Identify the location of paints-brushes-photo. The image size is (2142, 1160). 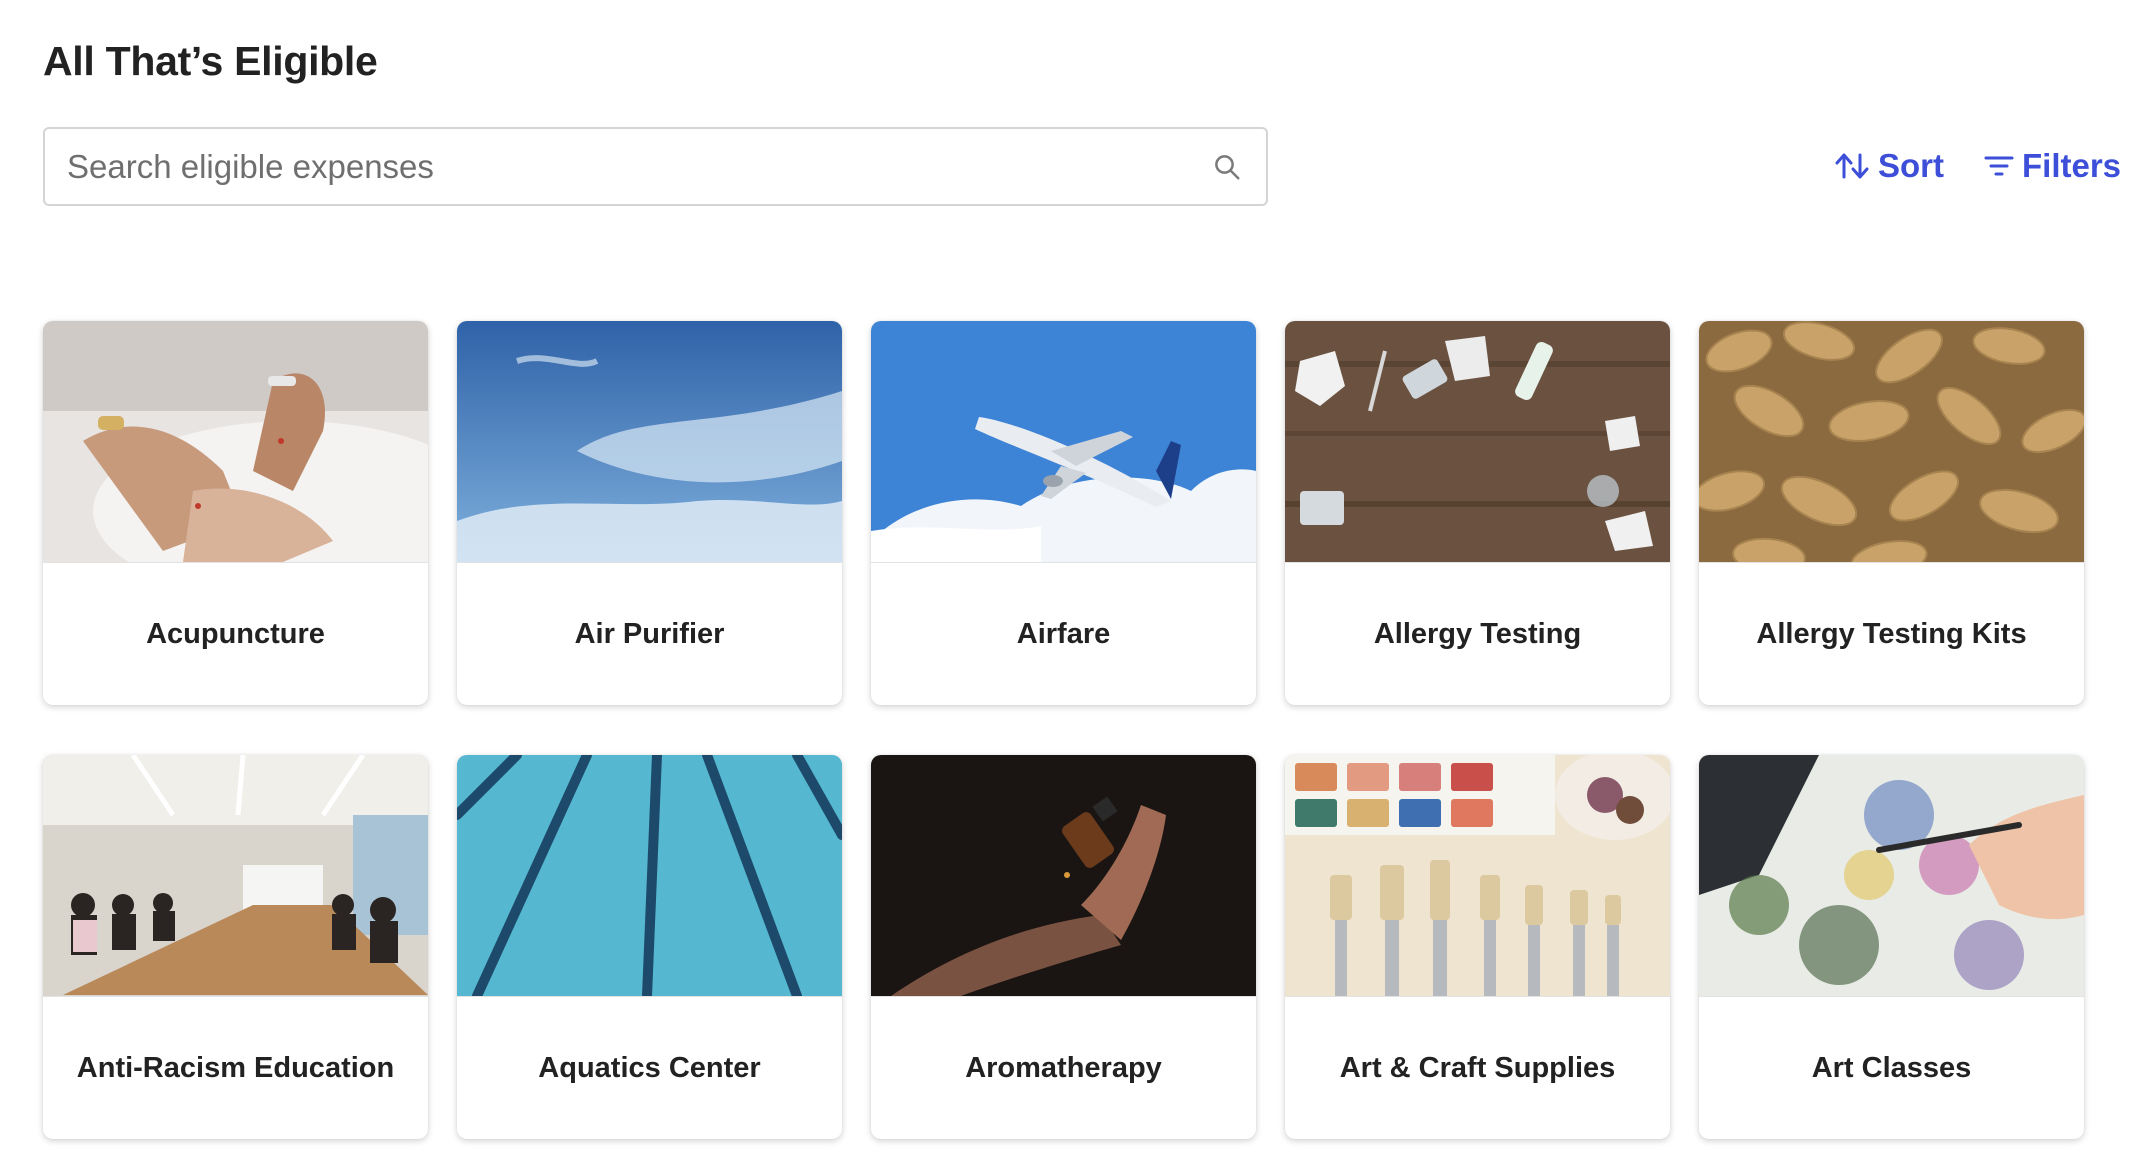
(1477, 876).